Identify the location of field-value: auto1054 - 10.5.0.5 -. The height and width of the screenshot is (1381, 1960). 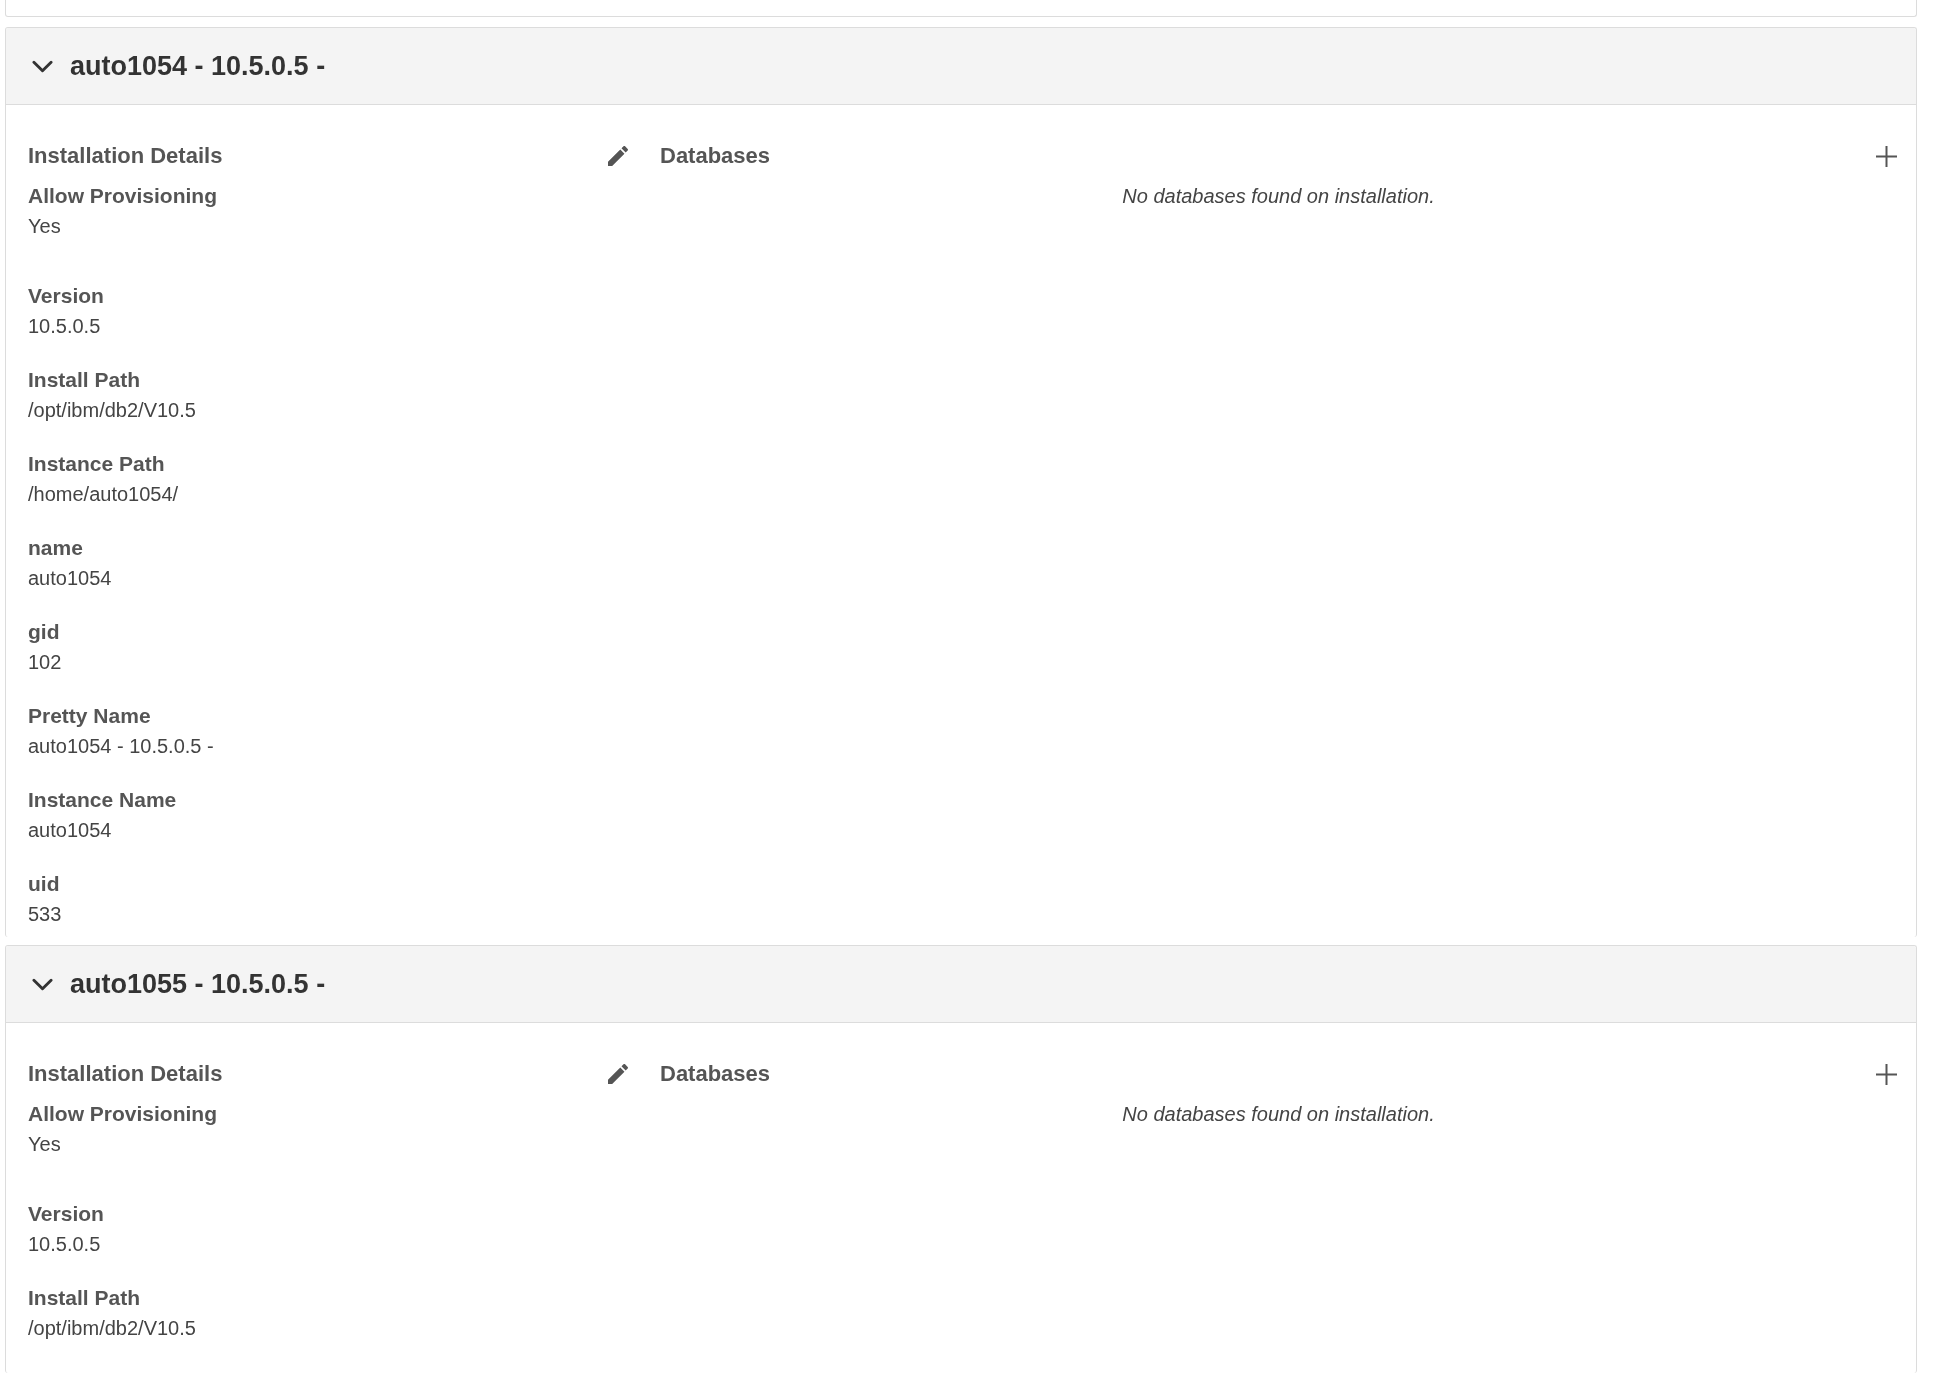
(121, 746).